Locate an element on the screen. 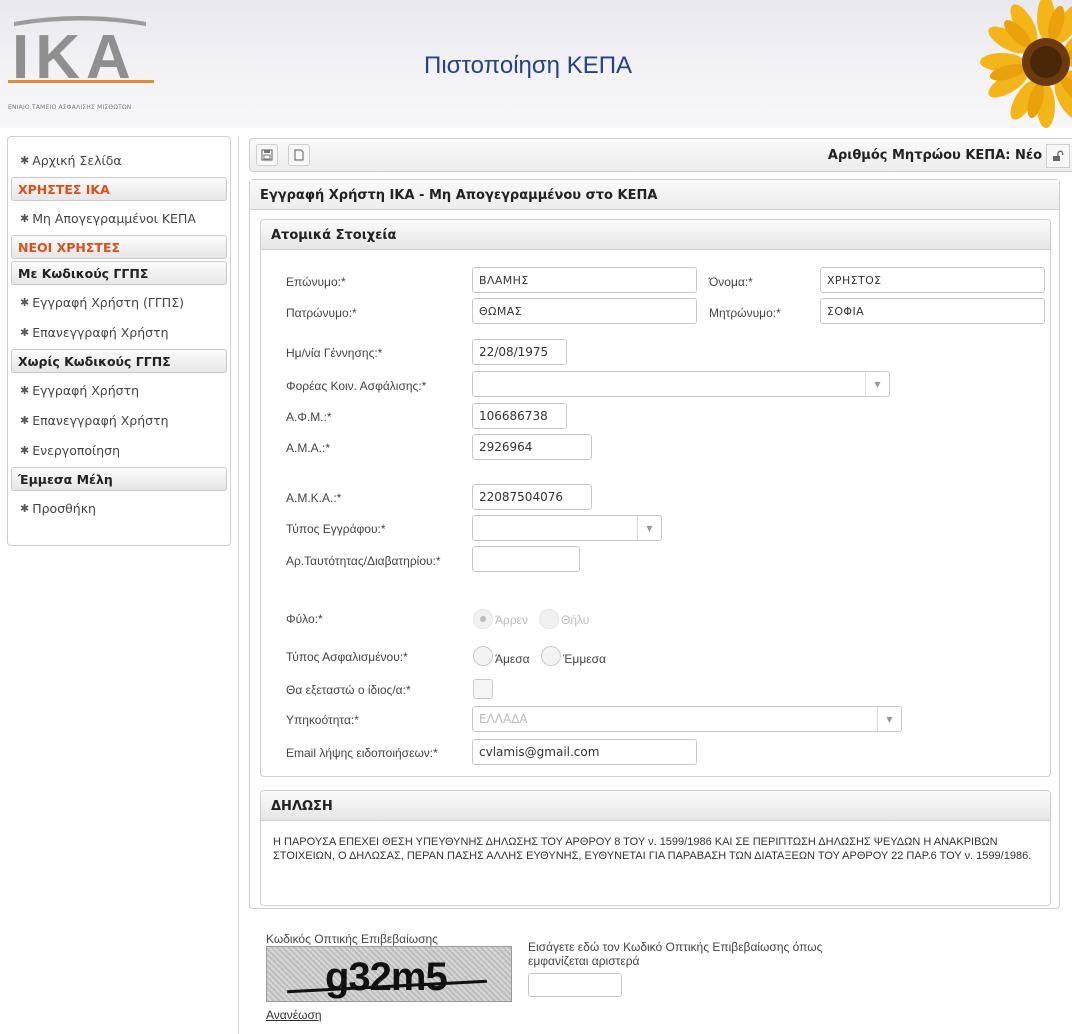  unlock-button is located at coordinates (1058, 156).